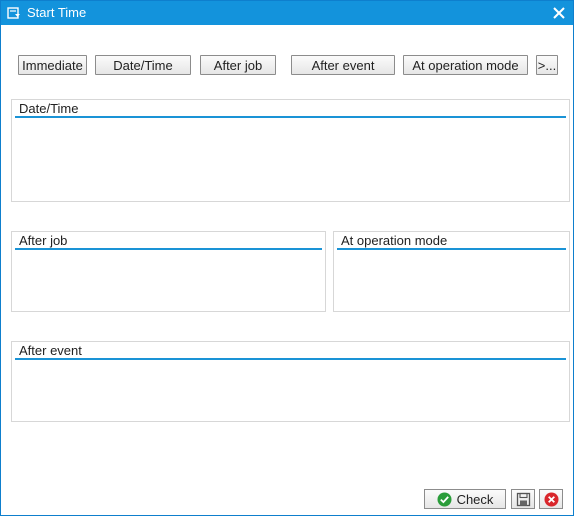 This screenshot has height=516, width=574. What do you see at coordinates (465, 65) in the screenshot?
I see `at-operation-mode-button: At operation mode` at bounding box center [465, 65].